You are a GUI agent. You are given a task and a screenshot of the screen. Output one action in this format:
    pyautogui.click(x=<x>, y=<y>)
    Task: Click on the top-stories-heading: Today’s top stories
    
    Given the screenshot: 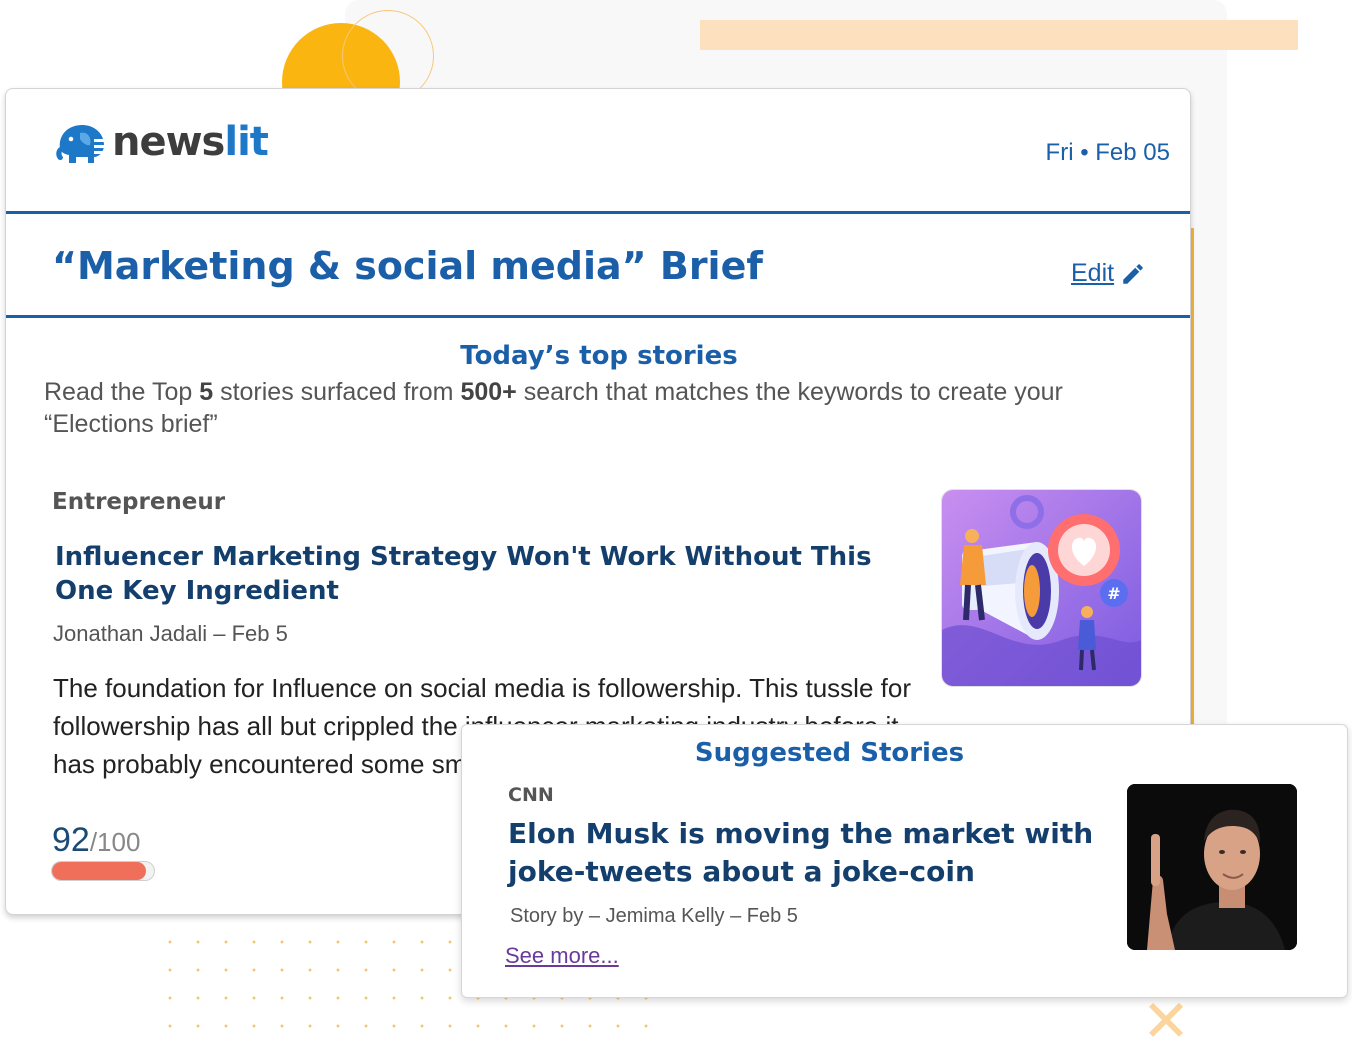 What is the action you would take?
    pyautogui.click(x=599, y=356)
    